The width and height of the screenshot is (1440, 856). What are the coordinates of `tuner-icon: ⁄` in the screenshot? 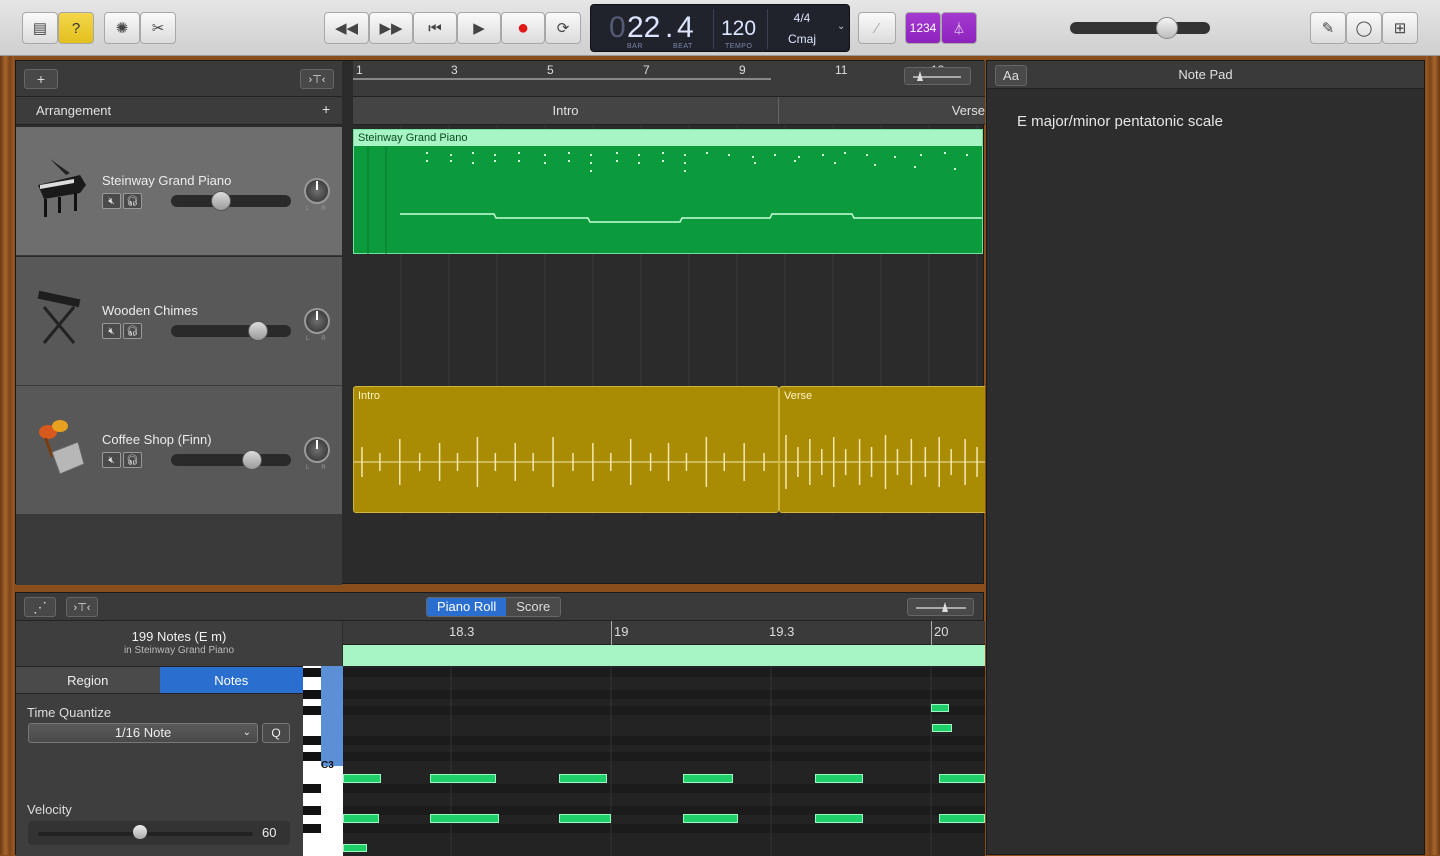 It's located at (877, 28).